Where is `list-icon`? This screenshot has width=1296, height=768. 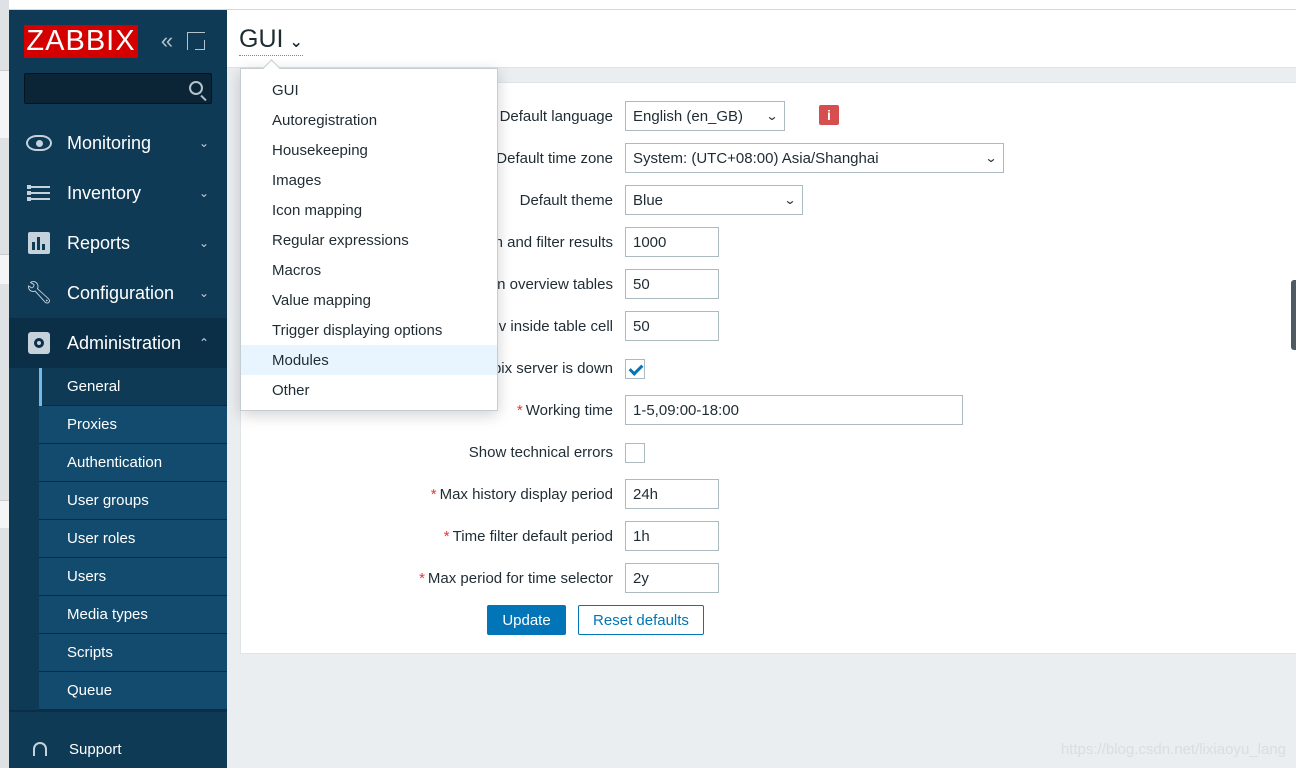 list-icon is located at coordinates (39, 193).